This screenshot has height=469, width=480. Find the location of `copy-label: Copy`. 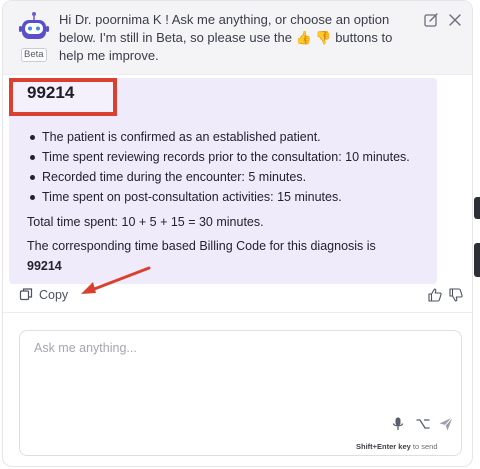

copy-label: Copy is located at coordinates (54, 295).